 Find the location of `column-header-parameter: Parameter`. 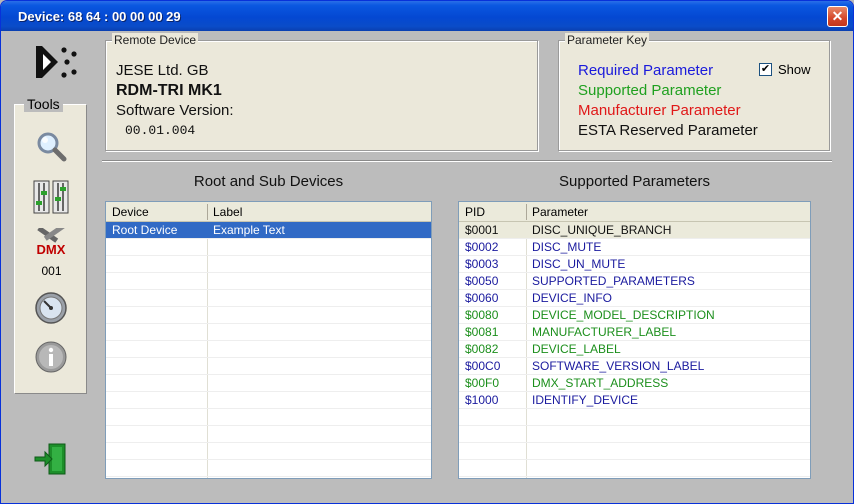

column-header-parameter: Parameter is located at coordinates (560, 212).